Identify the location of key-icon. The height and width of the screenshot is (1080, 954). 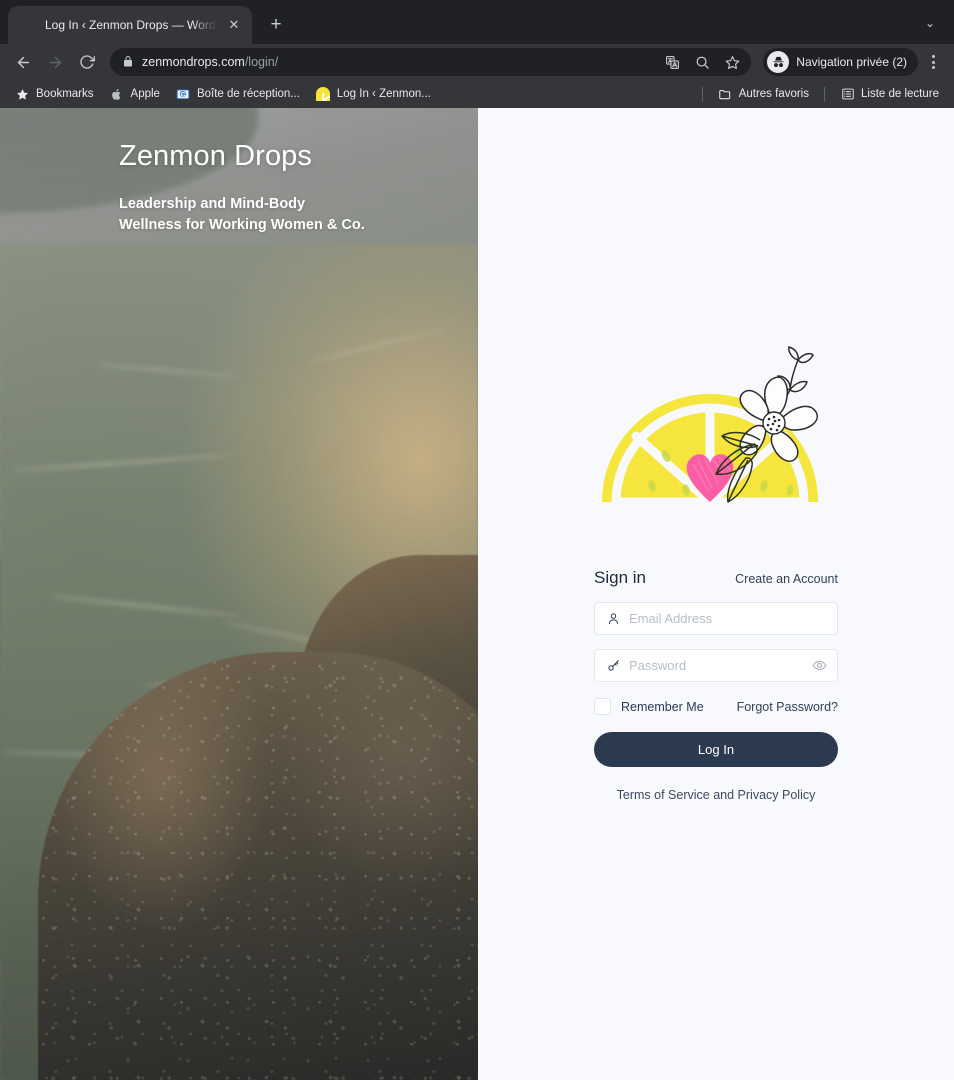
(613, 666).